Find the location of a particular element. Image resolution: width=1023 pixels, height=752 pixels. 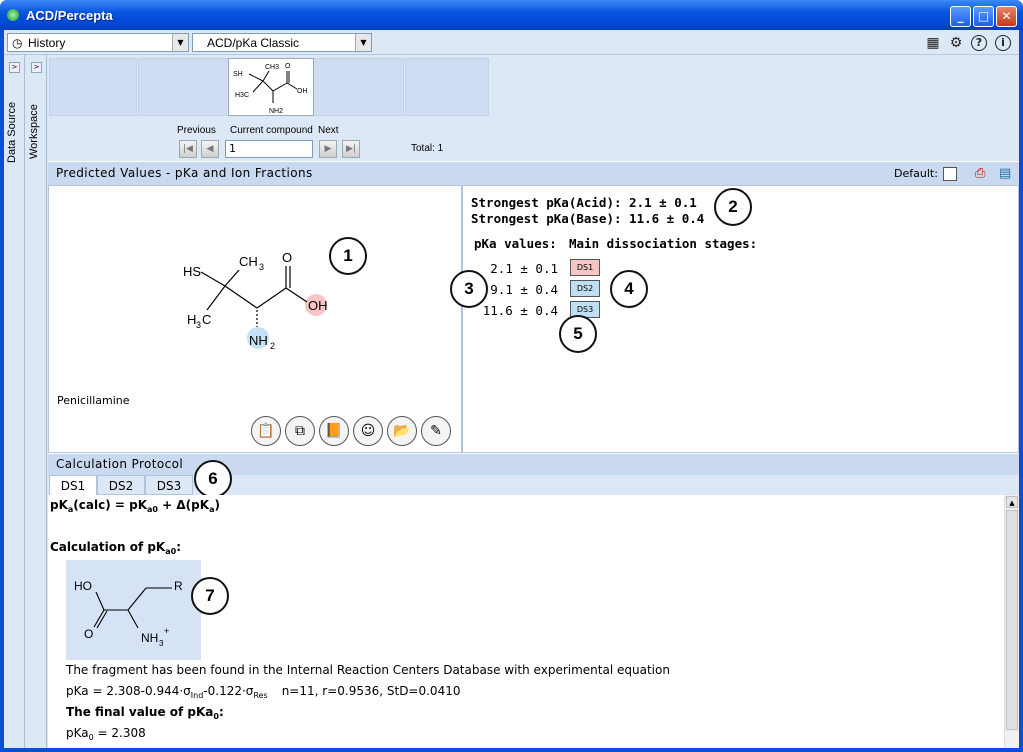

settings-icon: ⚙ is located at coordinates (956, 43).